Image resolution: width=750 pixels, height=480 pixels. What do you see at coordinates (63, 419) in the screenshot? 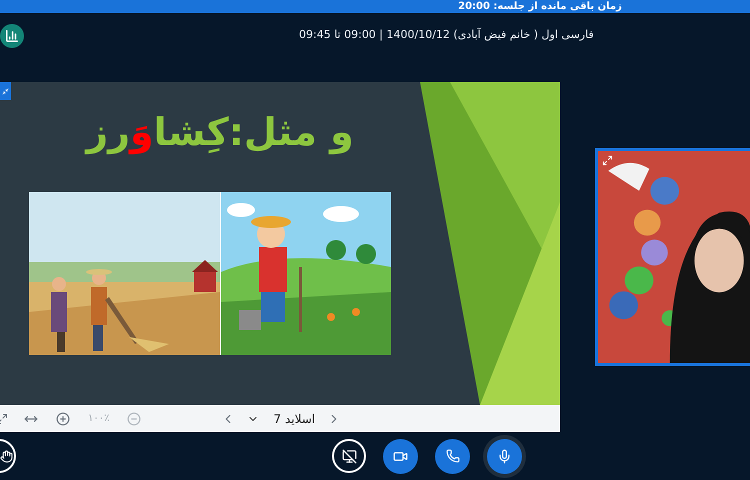
I see `zoom-in-icon` at bounding box center [63, 419].